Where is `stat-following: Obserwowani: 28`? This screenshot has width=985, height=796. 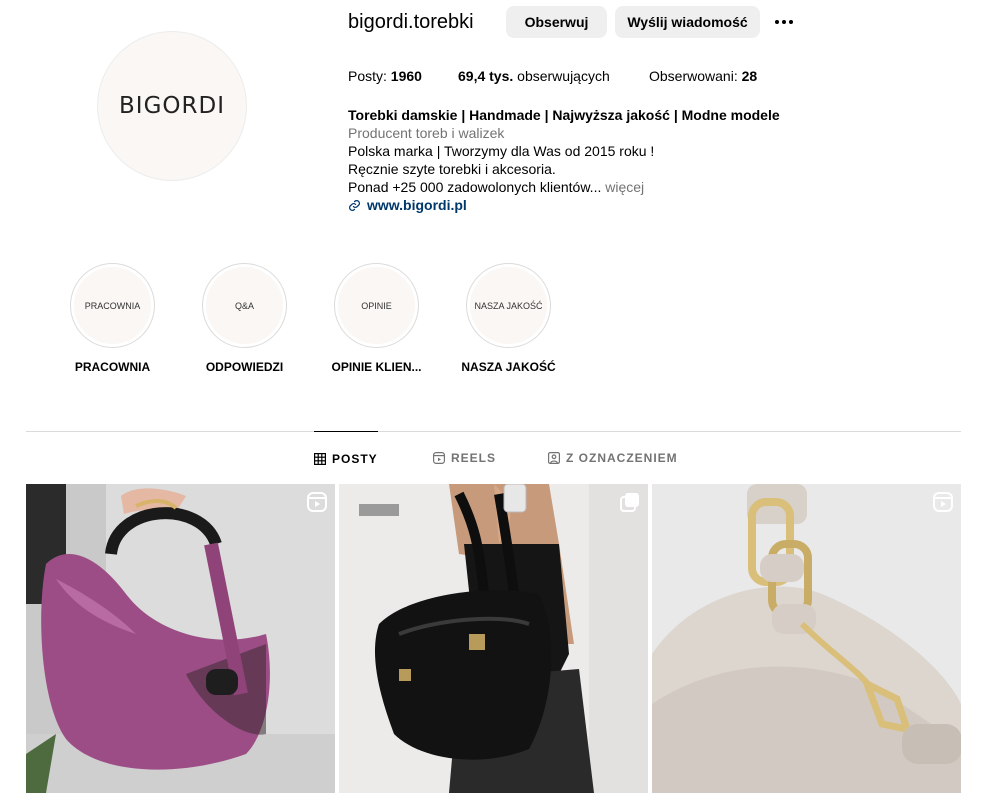 stat-following: Obserwowani: 28 is located at coordinates (703, 76).